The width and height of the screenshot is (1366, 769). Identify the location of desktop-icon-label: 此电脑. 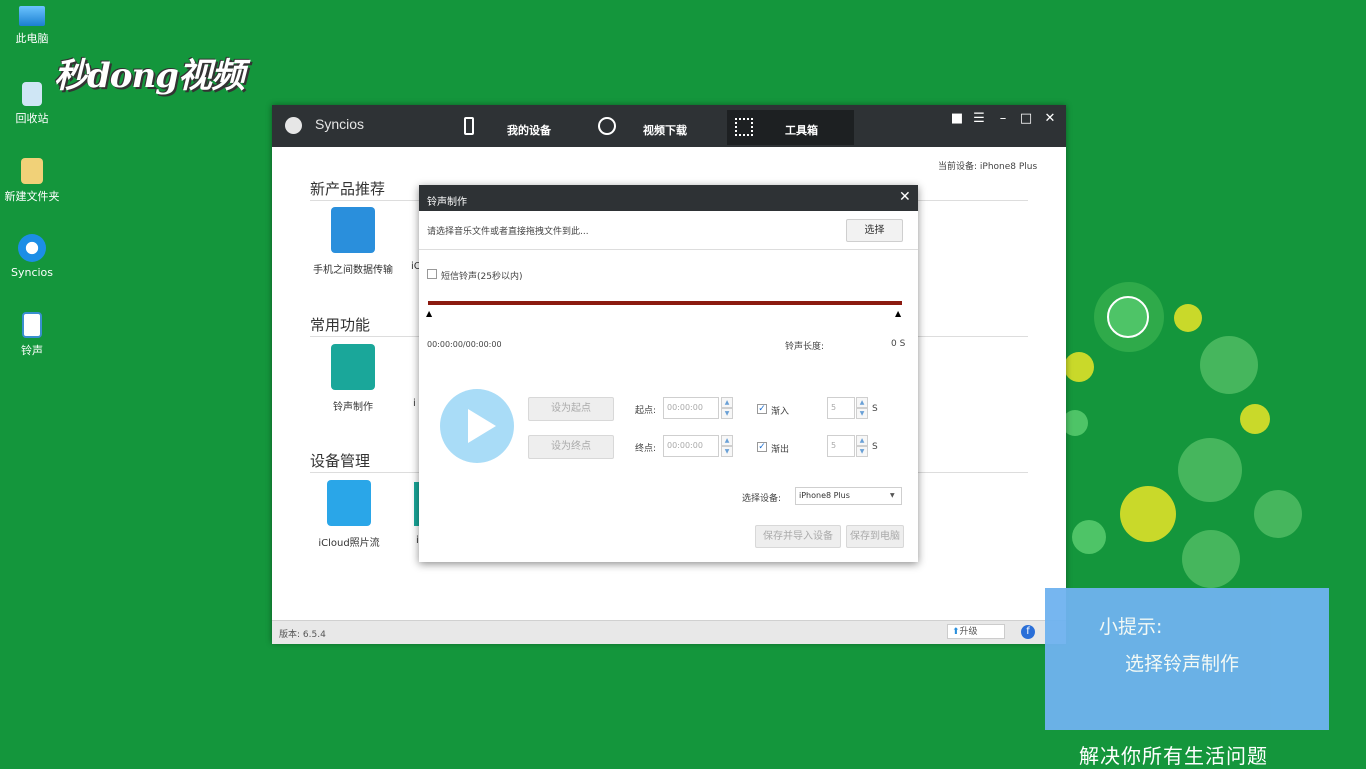
(32, 38).